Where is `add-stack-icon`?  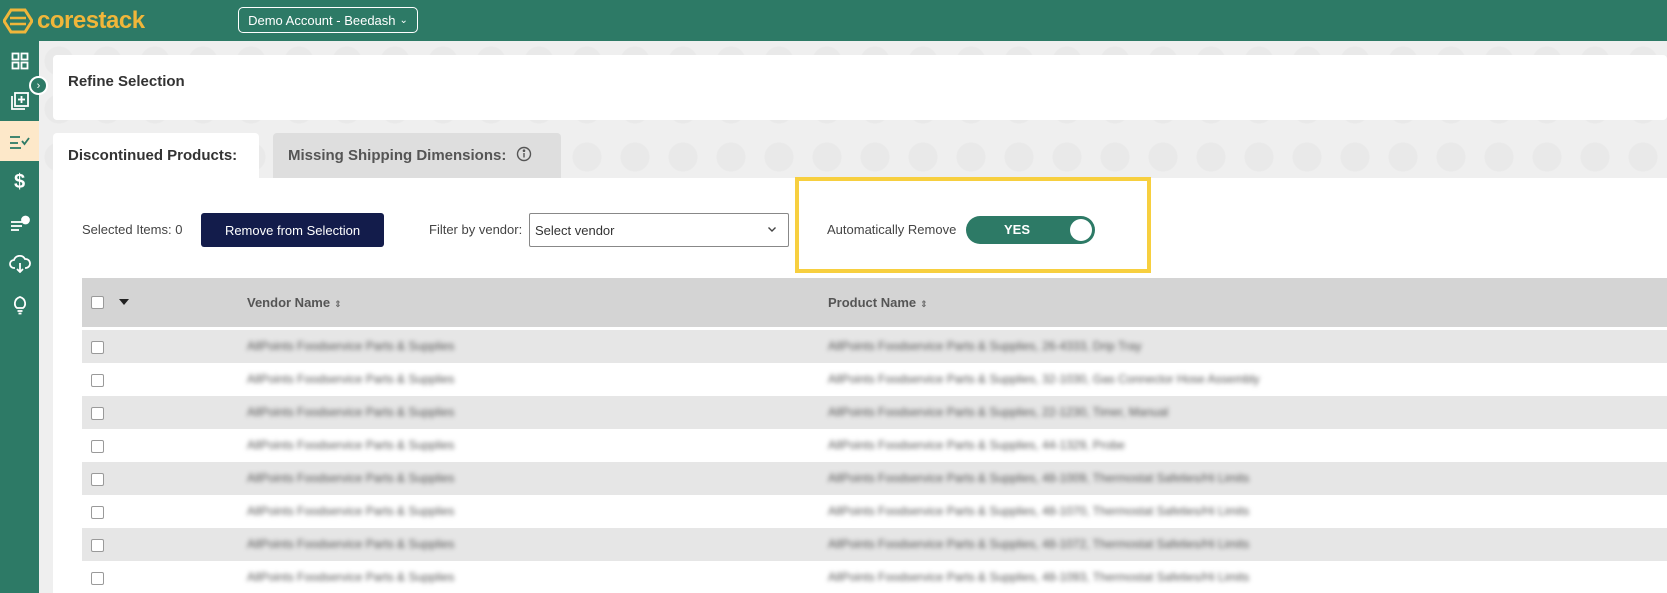 add-stack-icon is located at coordinates (19, 101).